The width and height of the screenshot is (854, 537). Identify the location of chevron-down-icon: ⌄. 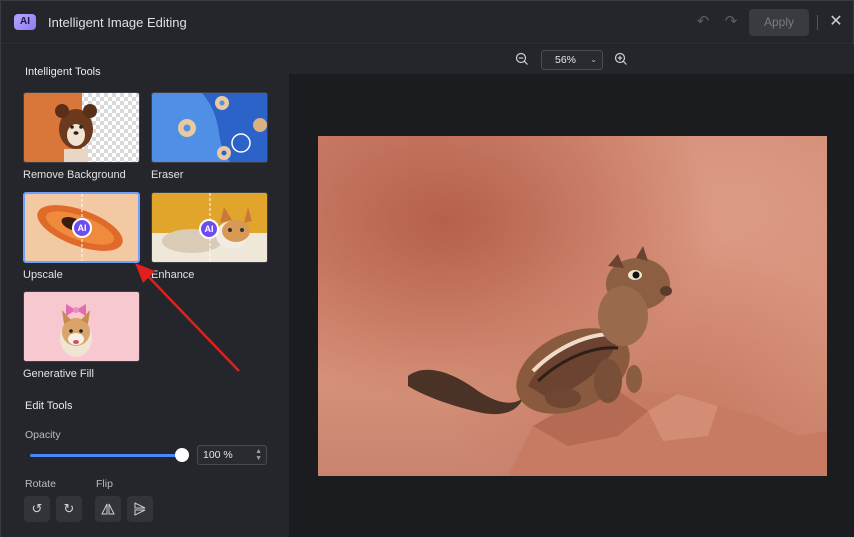
(593, 59).